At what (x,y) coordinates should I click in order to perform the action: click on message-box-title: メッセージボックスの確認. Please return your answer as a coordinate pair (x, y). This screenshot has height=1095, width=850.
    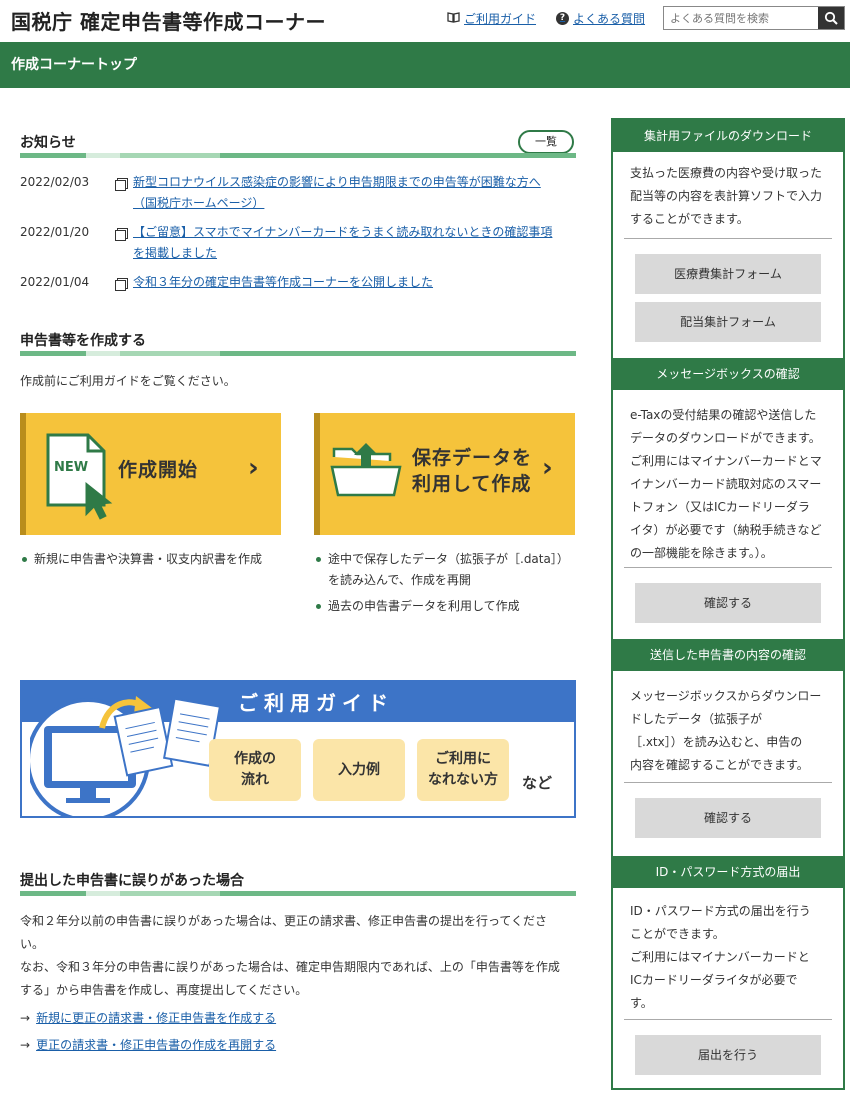
    Looking at the image, I should click on (728, 374).